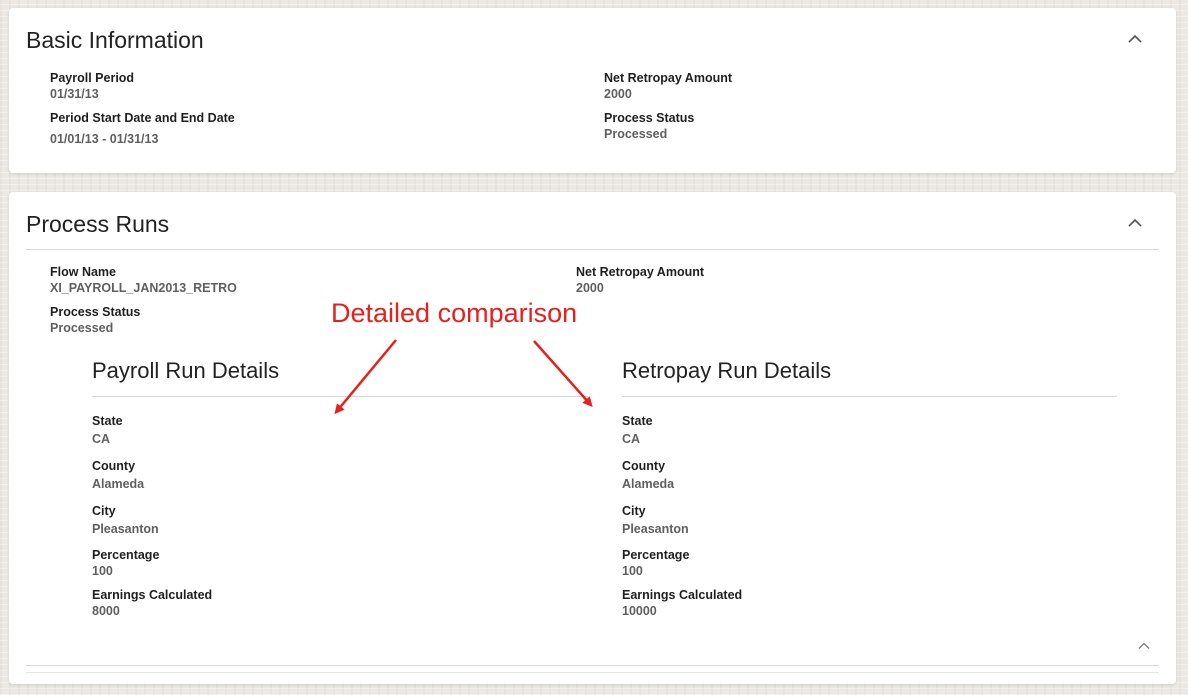 The height and width of the screenshot is (695, 1188). Describe the element at coordinates (118, 484) in the screenshot. I see `payroll-county-value: Alameda` at that location.